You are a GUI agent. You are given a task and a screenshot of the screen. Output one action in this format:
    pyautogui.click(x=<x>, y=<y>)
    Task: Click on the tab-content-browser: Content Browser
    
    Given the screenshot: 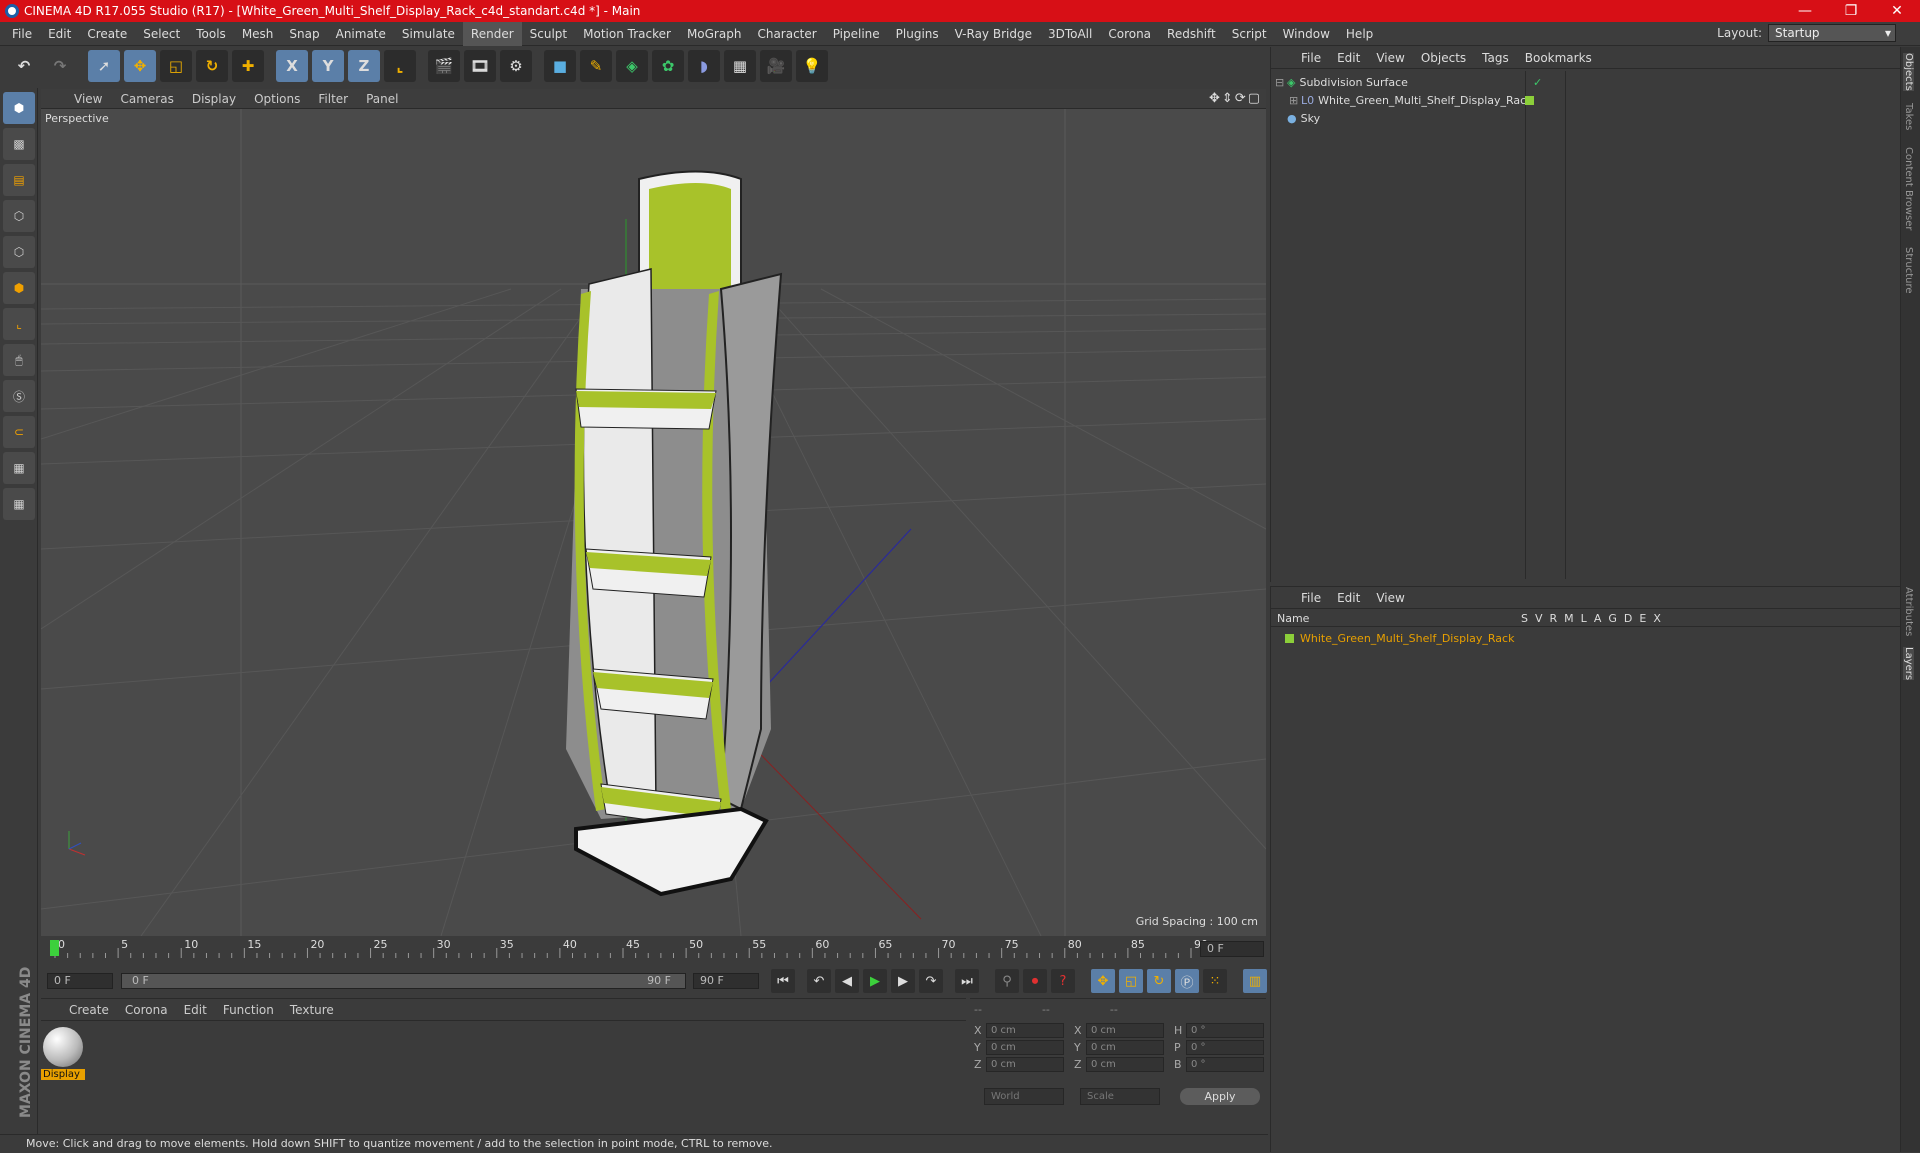 What is the action you would take?
    pyautogui.click(x=1908, y=188)
    